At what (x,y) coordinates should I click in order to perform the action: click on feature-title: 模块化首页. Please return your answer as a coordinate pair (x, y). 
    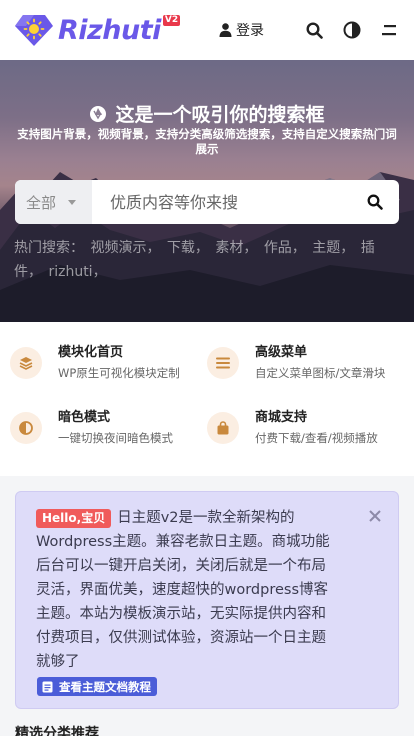
    Looking at the image, I should click on (91, 352).